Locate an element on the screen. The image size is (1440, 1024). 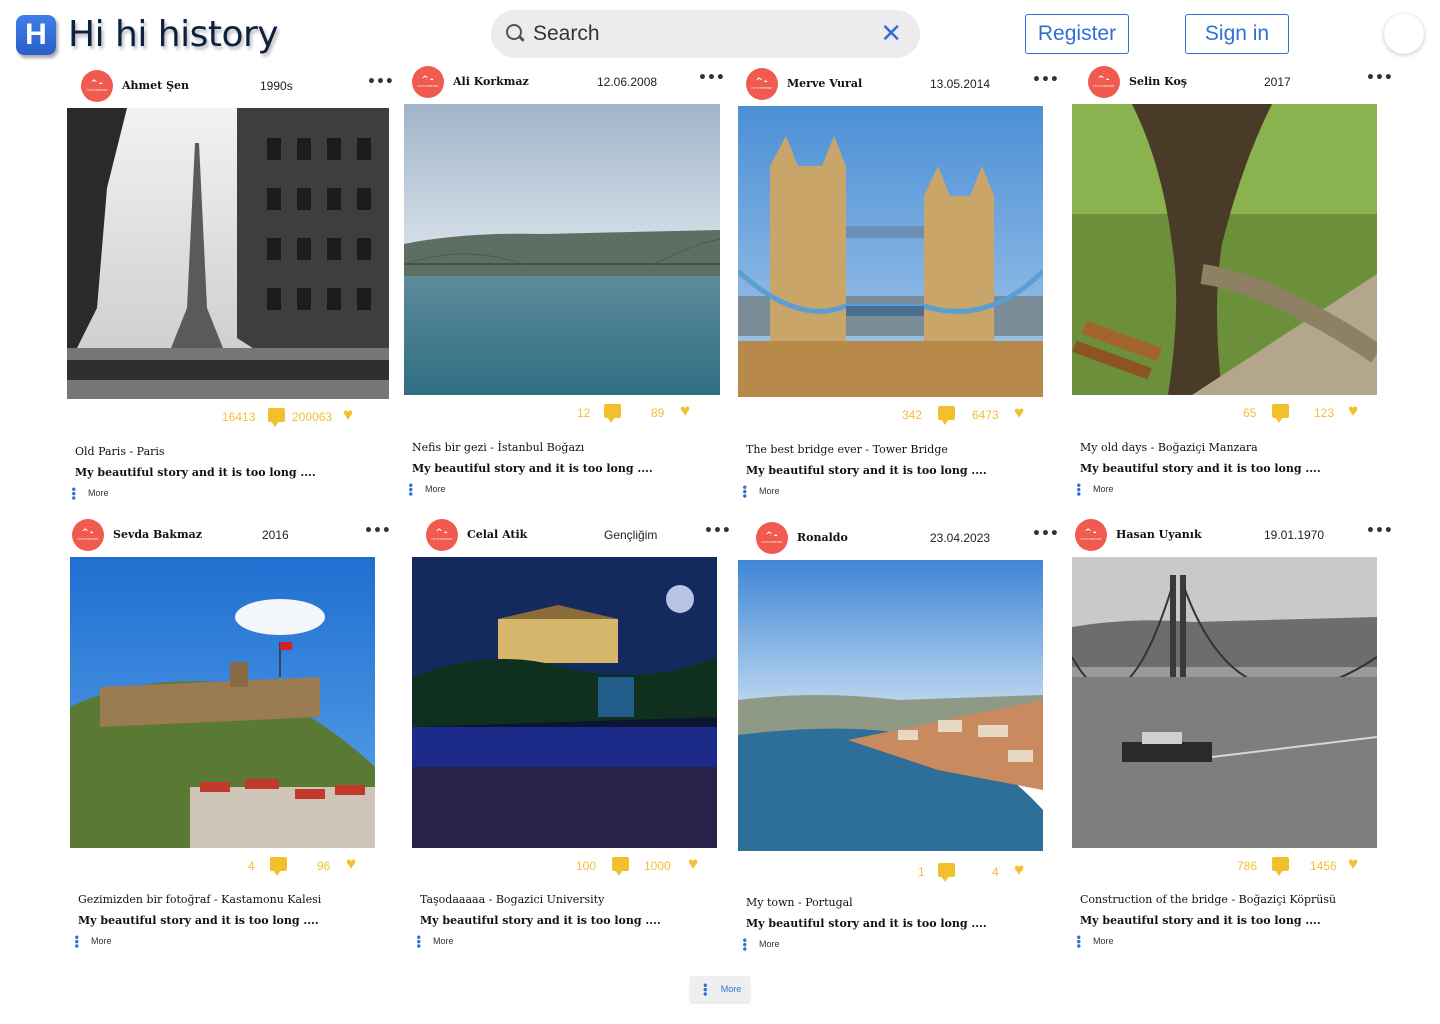
author-name: Merve Vural is located at coordinates (824, 83).